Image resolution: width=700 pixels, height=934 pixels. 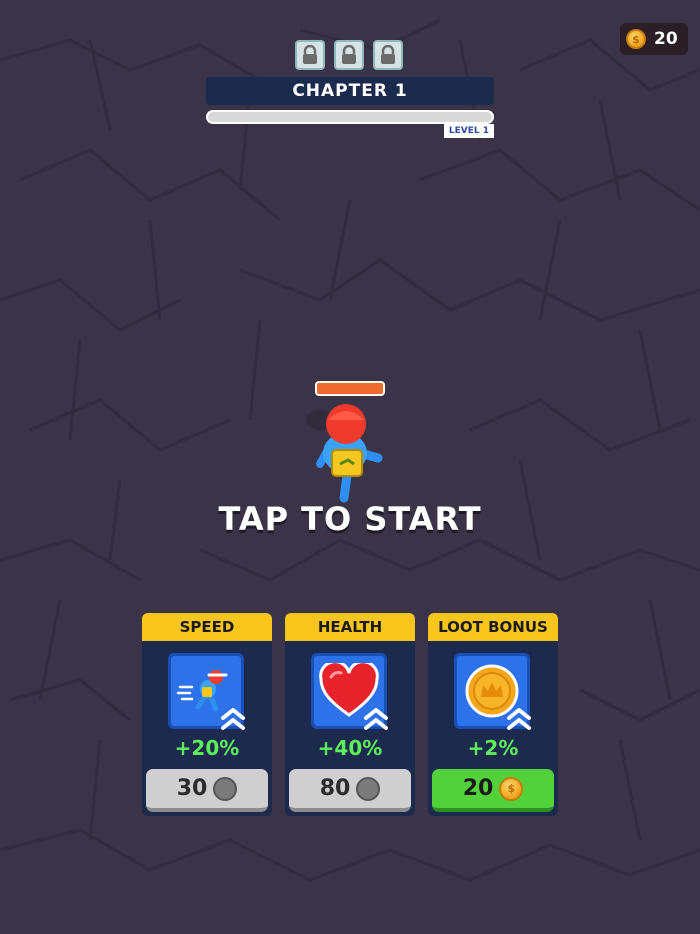 What do you see at coordinates (350, 91) in the screenshot?
I see `chapter-title: CHAPTER 1` at bounding box center [350, 91].